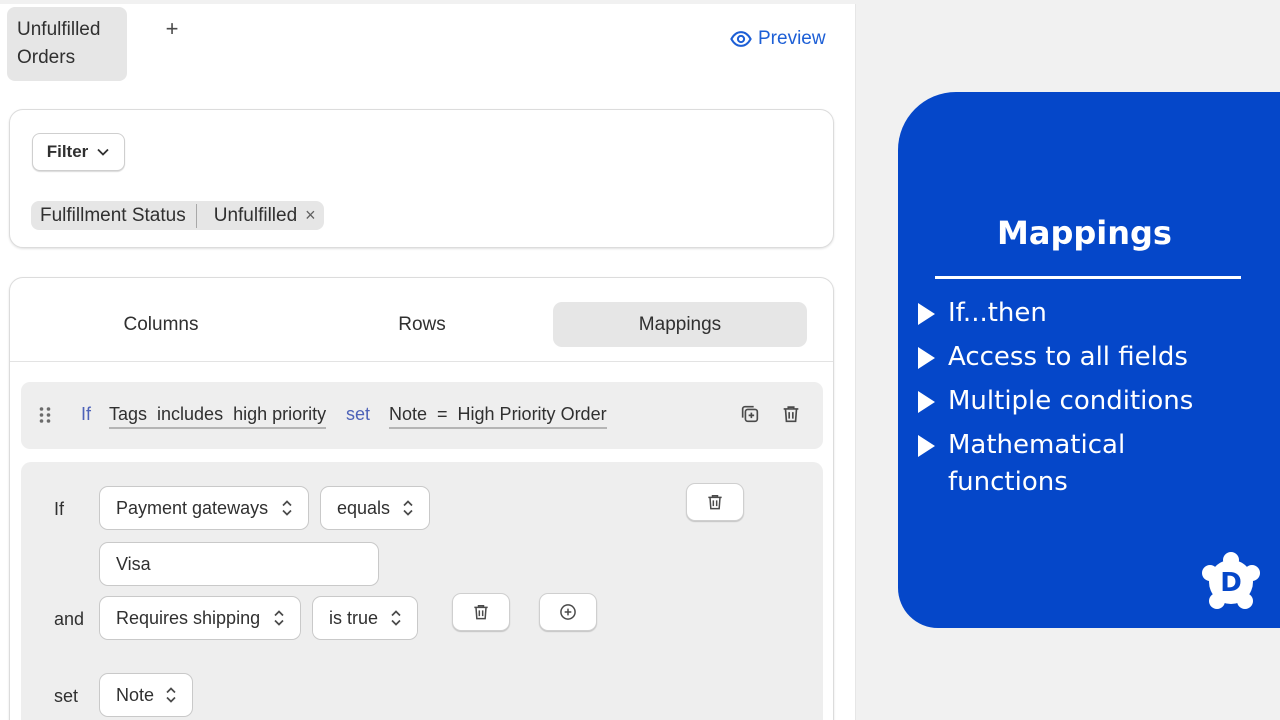  What do you see at coordinates (1071, 401) in the screenshot?
I see `promo-feature-text: Multiple conditions` at bounding box center [1071, 401].